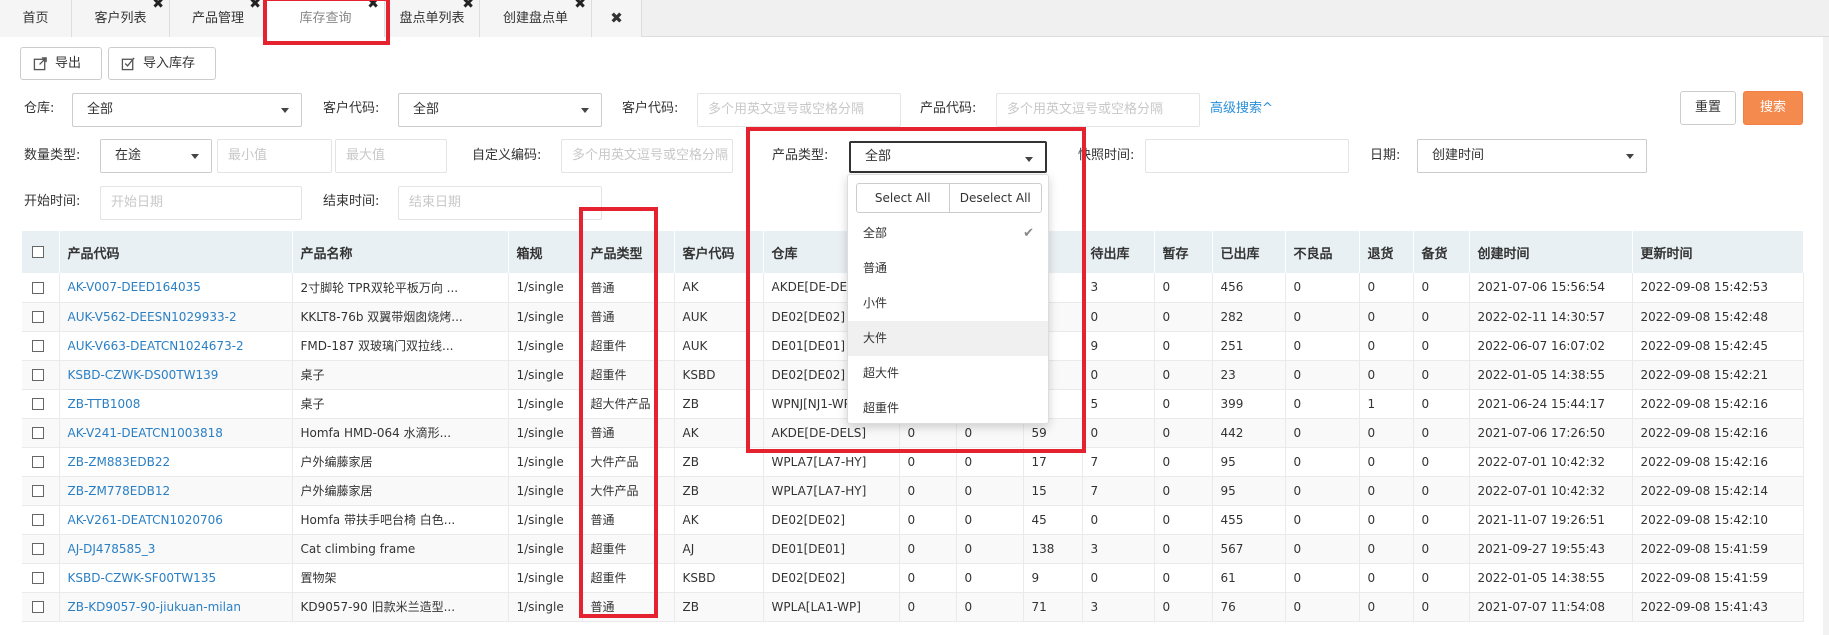 The image size is (1829, 635). What do you see at coordinates (1118, 252) in the screenshot?
I see `column-header: 待出库` at bounding box center [1118, 252].